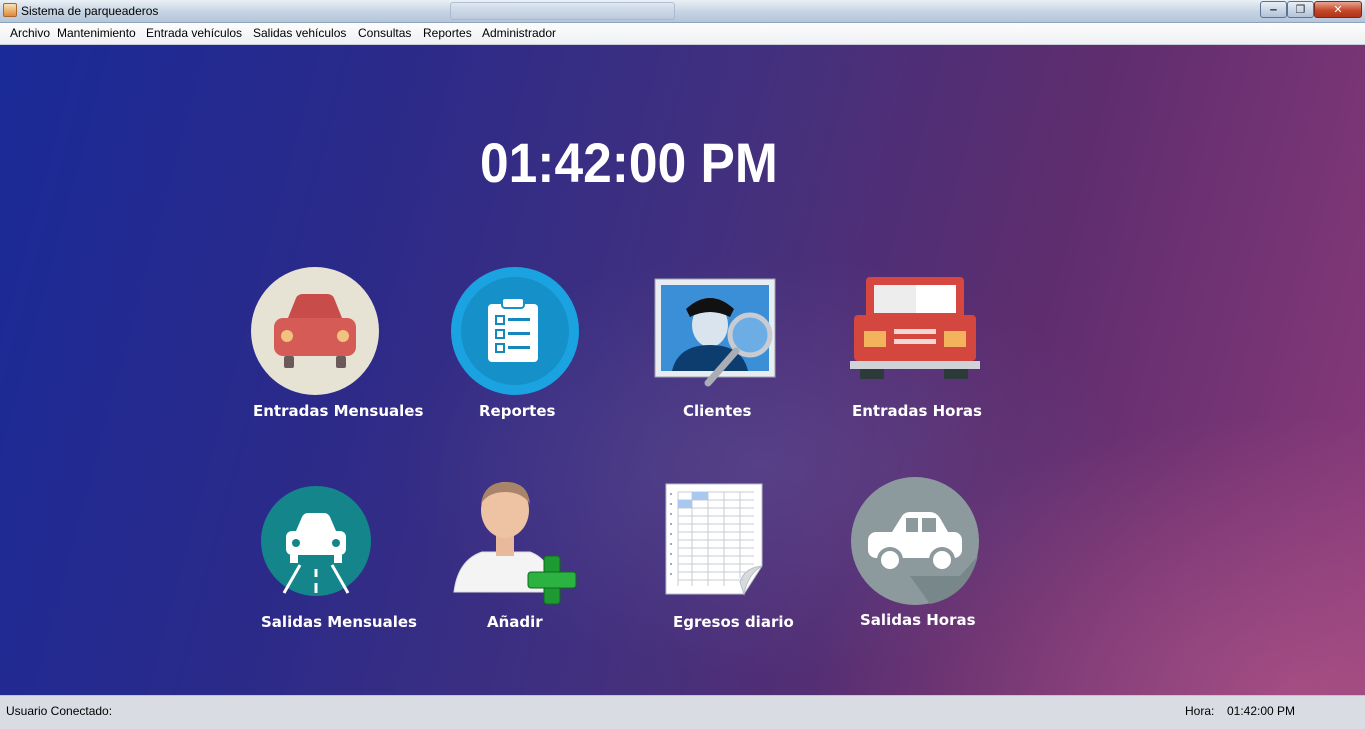 The height and width of the screenshot is (729, 1365). I want to click on tile-reportes: Reportes, so click(515, 346).